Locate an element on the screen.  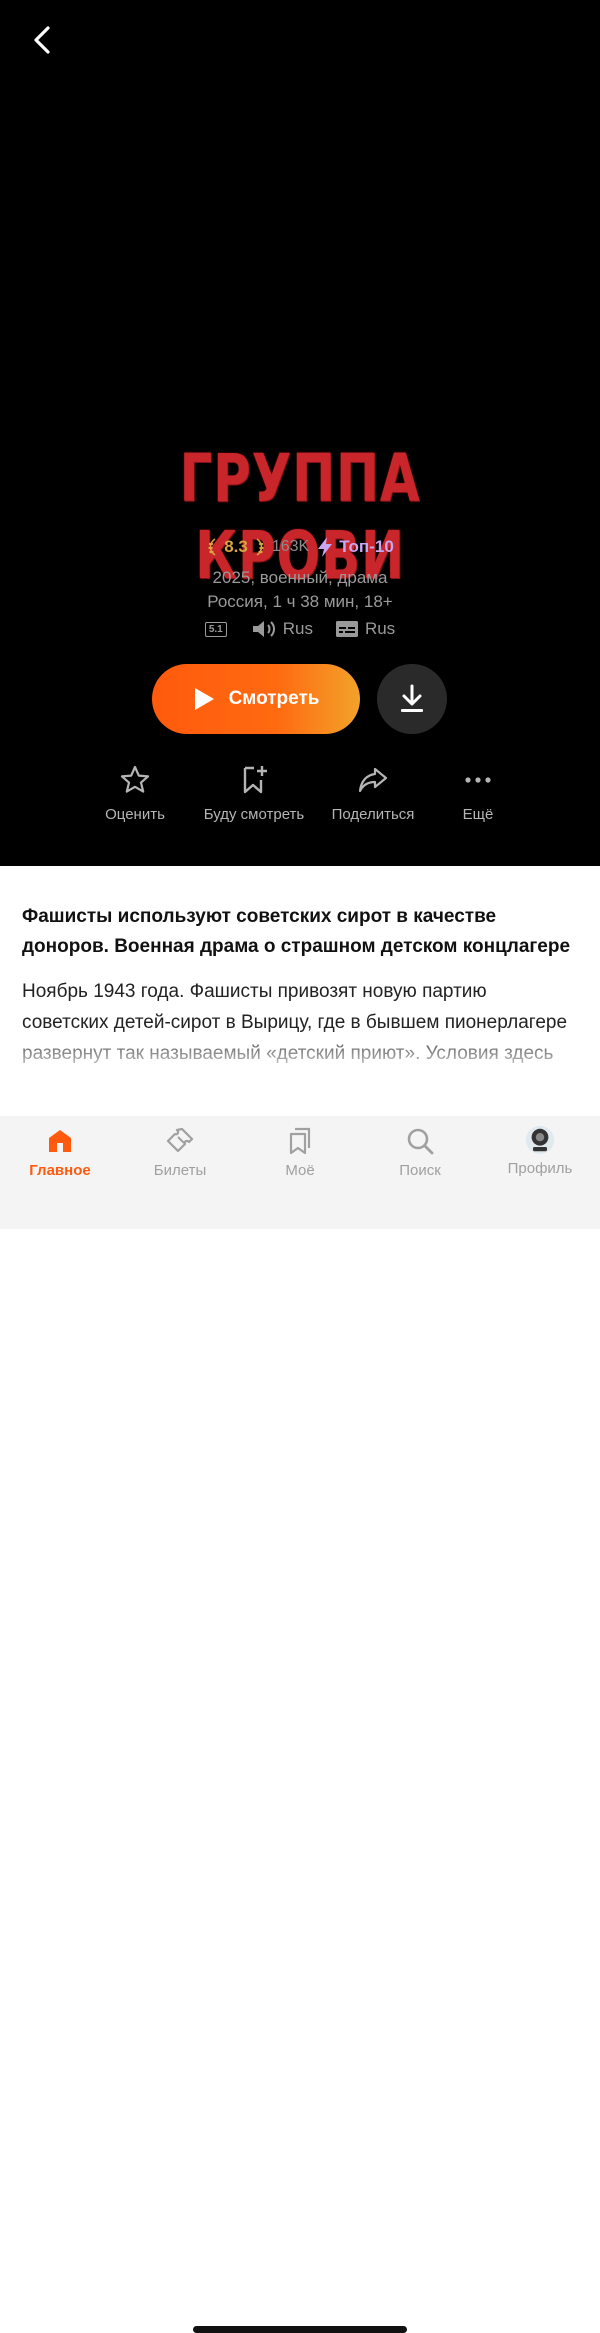
tab-my-label: Моё is located at coordinates (300, 1170).